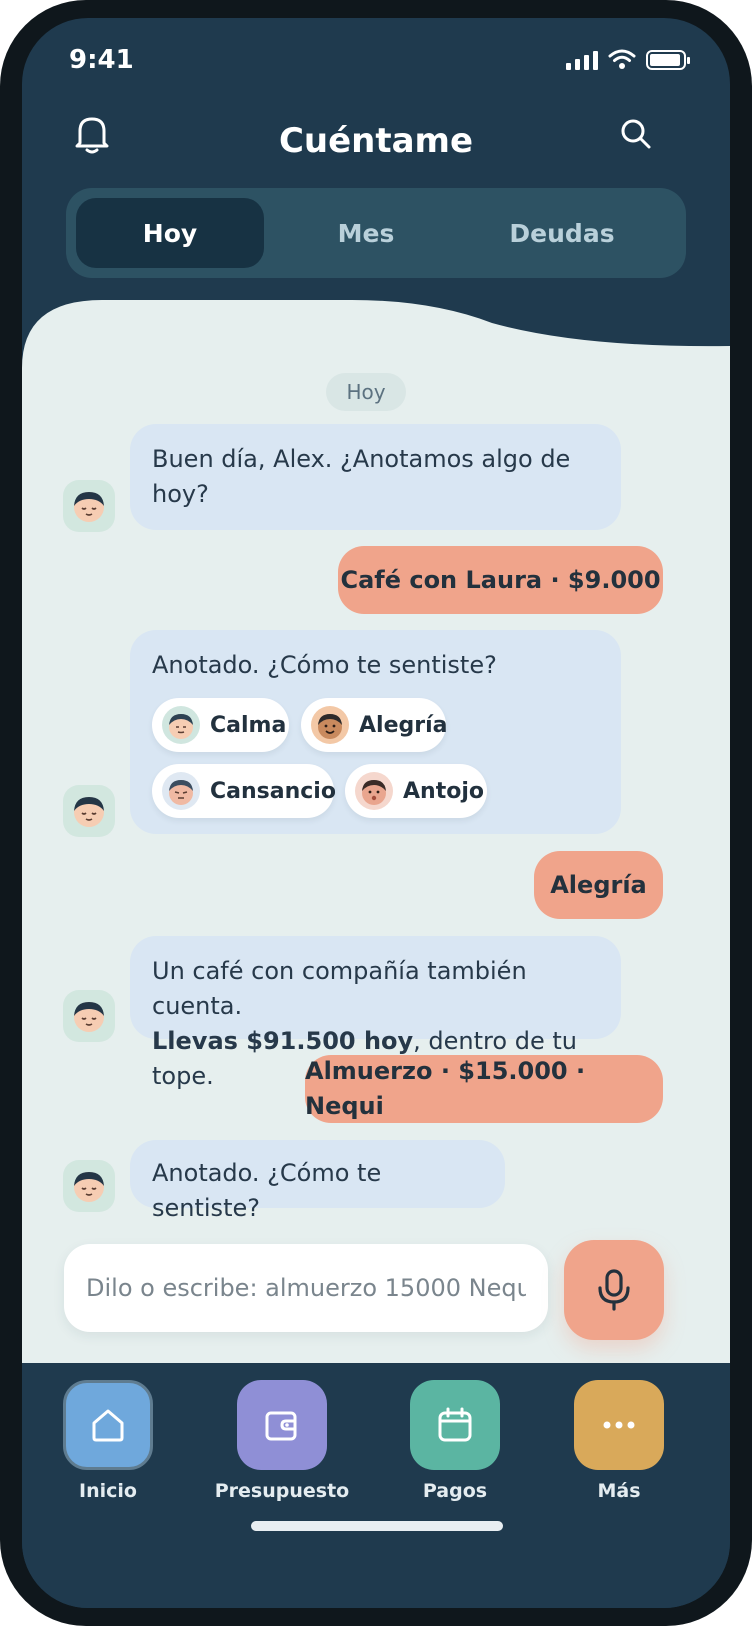 This screenshot has width=752, height=1626. I want to click on calm-face-icon, so click(181, 725).